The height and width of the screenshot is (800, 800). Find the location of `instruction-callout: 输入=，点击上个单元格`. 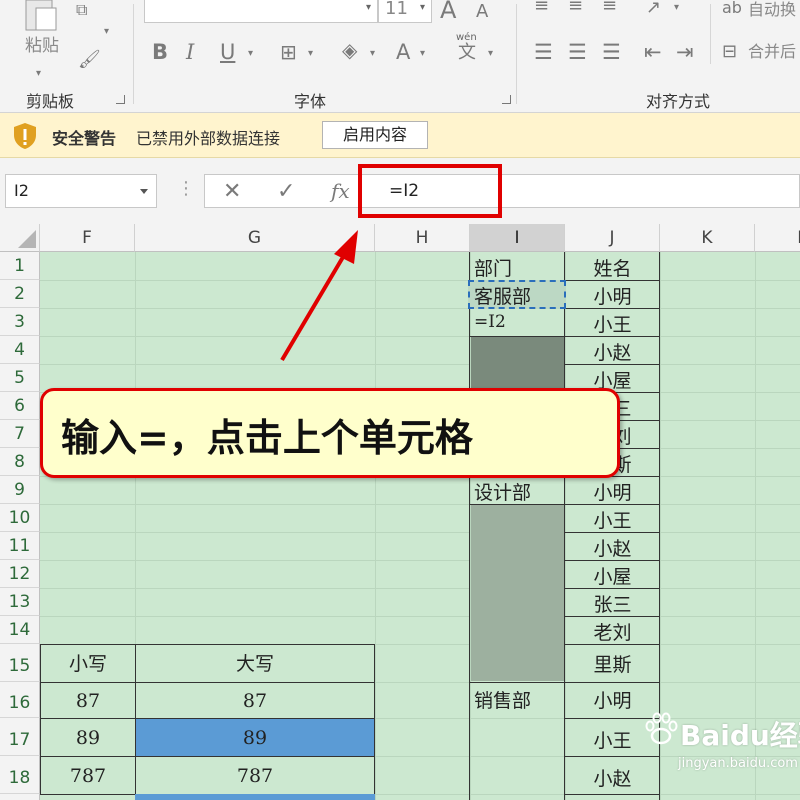

instruction-callout: 输入=，点击上个单元格 is located at coordinates (330, 433).